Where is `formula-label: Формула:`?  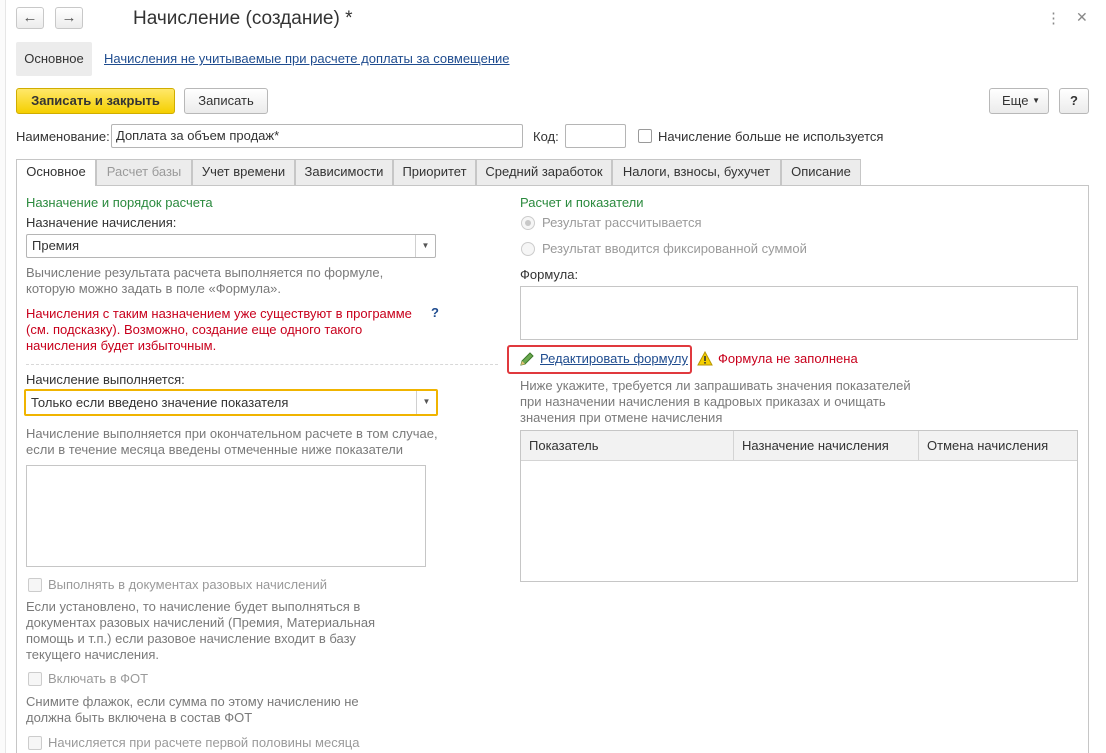 formula-label: Формула: is located at coordinates (549, 274).